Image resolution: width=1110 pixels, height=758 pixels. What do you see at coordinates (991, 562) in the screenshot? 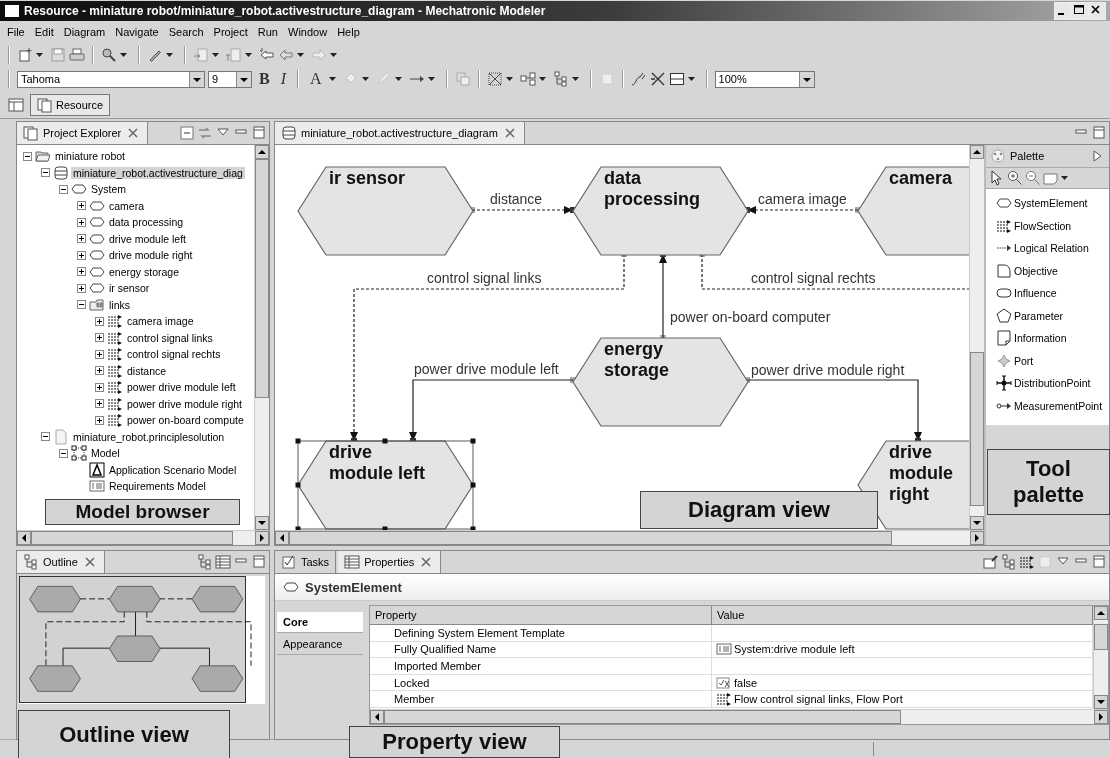
I see `pin-note-icon` at bounding box center [991, 562].